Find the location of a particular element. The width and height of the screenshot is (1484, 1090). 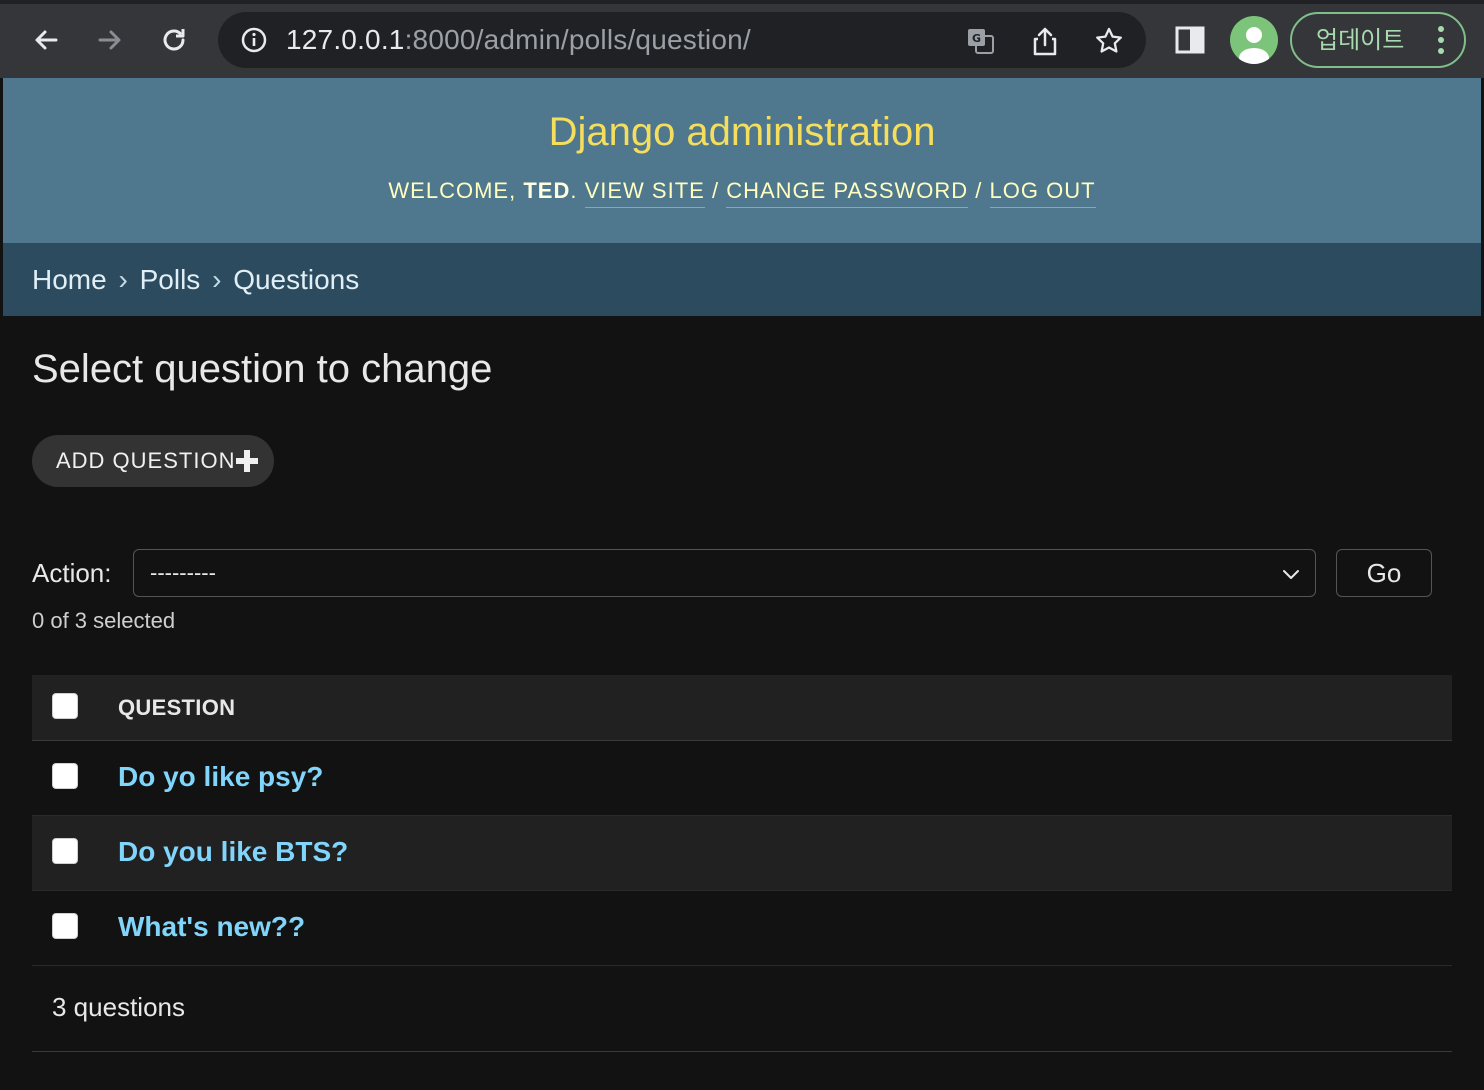

welcome-text: Welcome, is located at coordinates (452, 190).